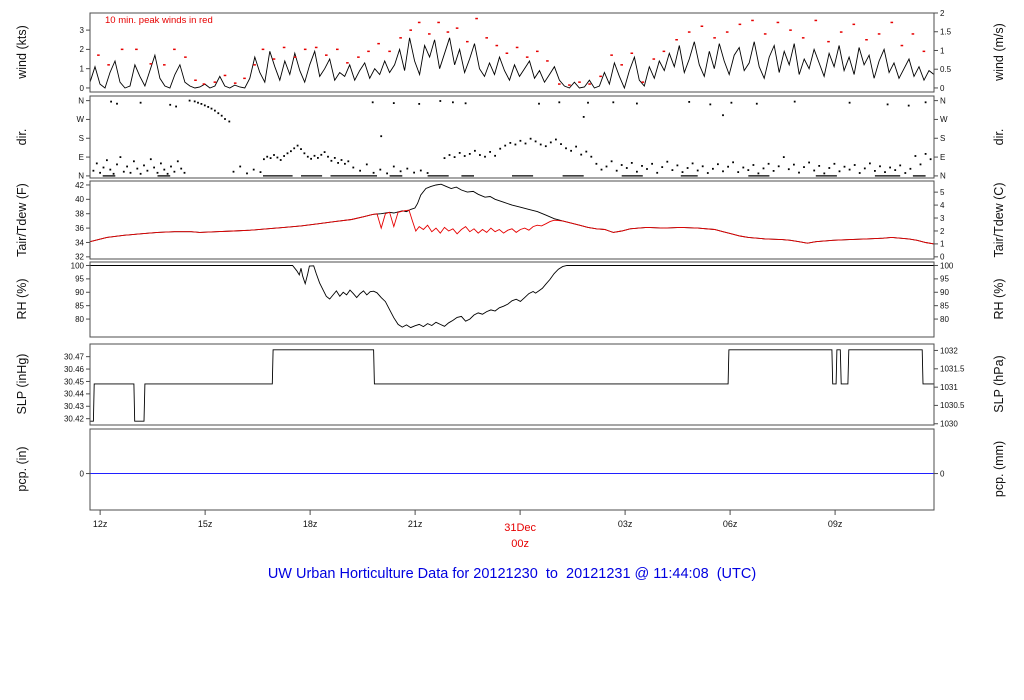  What do you see at coordinates (22, 469) in the screenshot?
I see `y-axis-label-pcp-in: pcp. (in)` at bounding box center [22, 469].